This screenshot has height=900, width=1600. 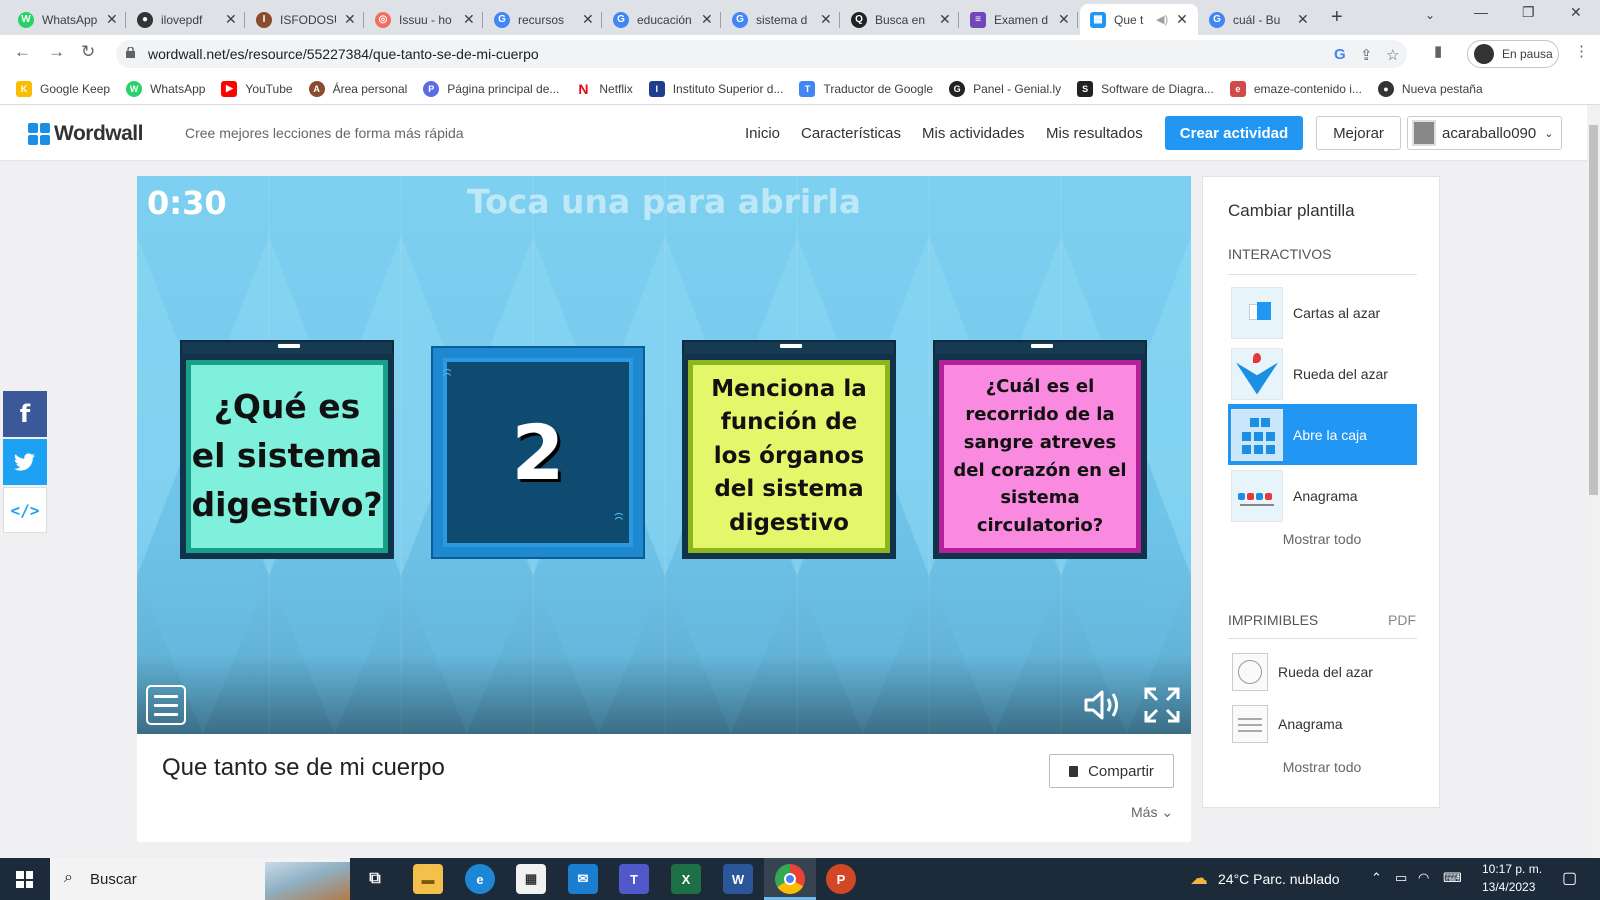 I want to click on nav-inicio: Inicio, so click(x=762, y=133).